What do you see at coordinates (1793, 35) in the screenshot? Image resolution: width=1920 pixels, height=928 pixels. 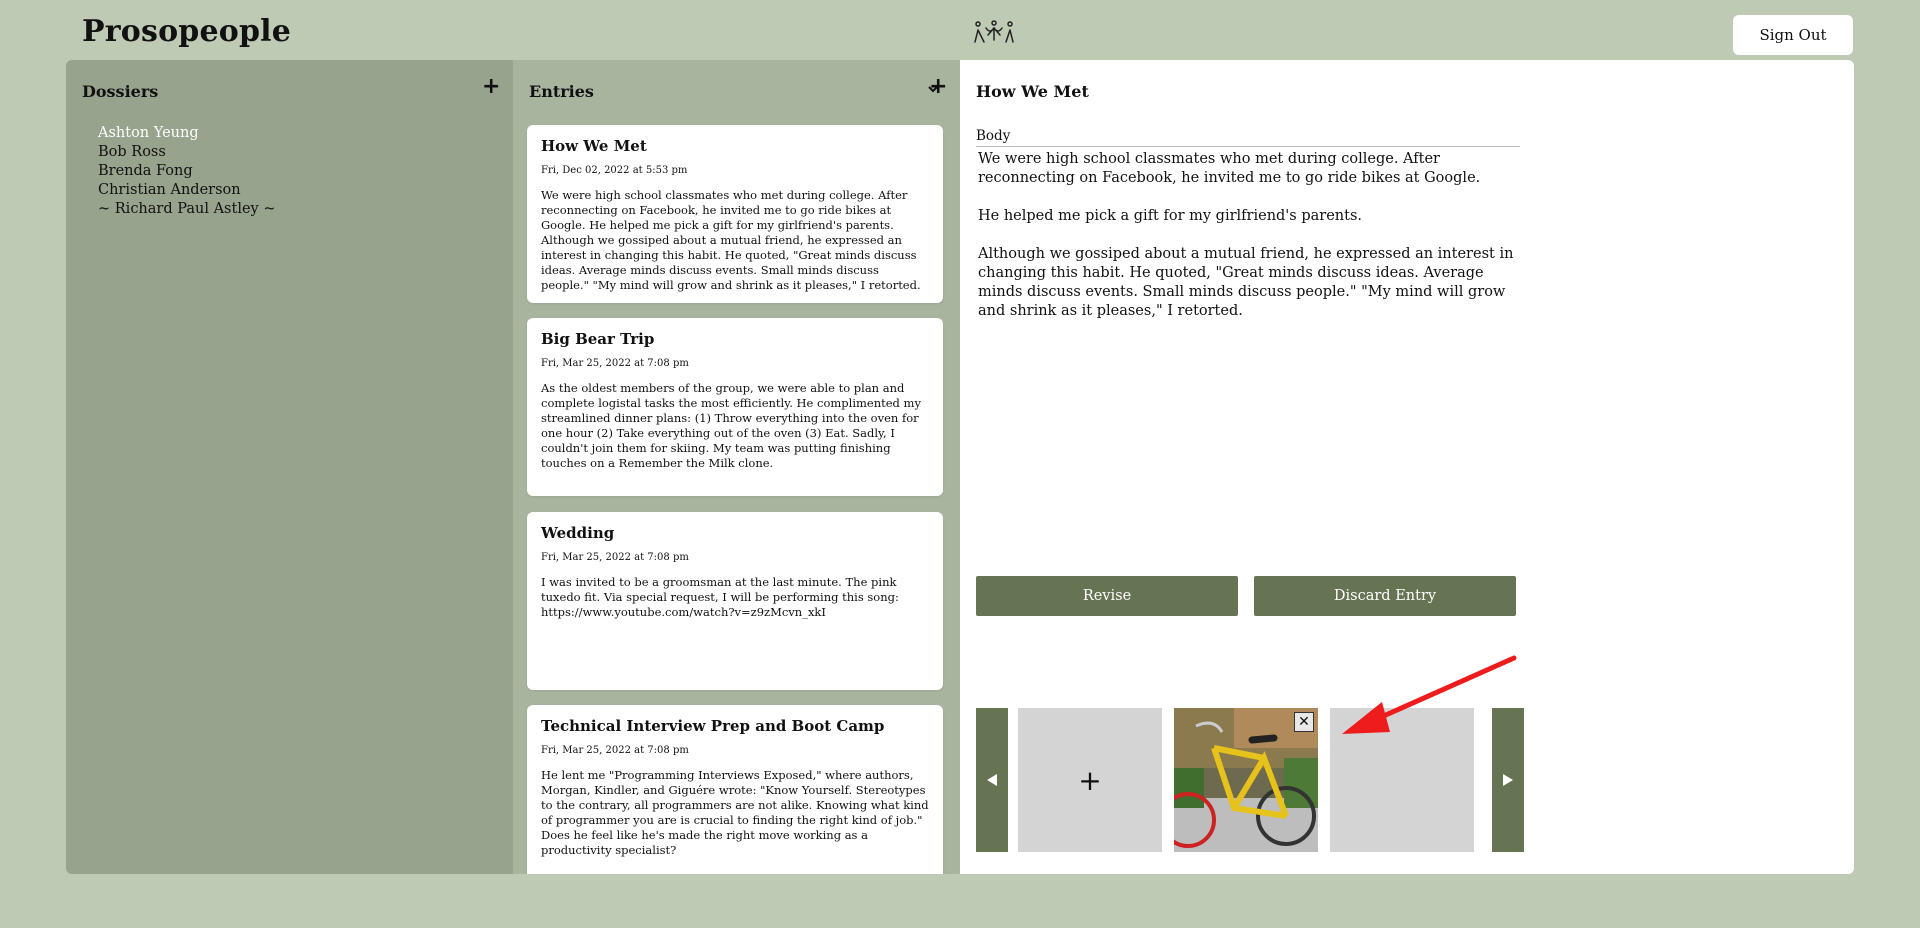 I see `sign-out-button: Sign Out` at bounding box center [1793, 35].